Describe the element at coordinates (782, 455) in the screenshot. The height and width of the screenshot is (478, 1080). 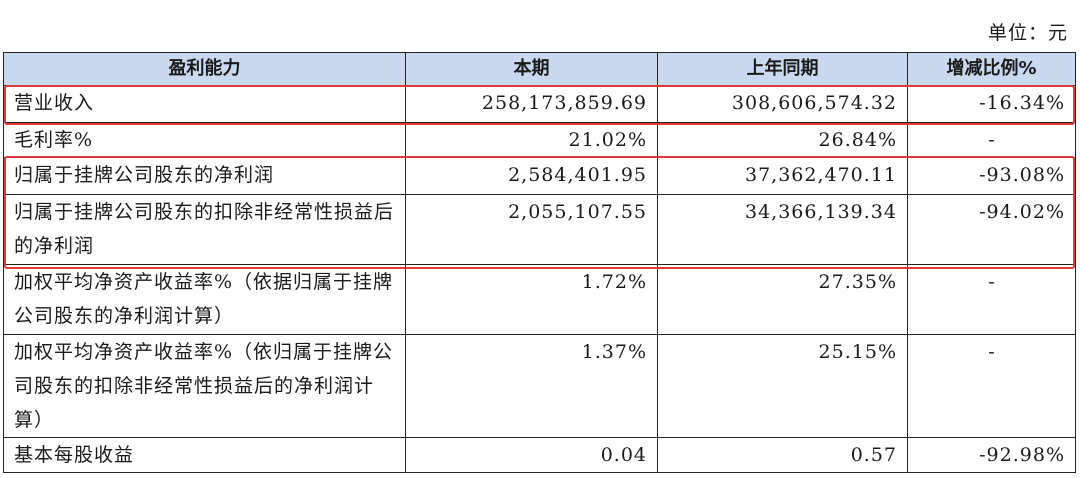
I see `row-previous-value: 0.57` at that location.